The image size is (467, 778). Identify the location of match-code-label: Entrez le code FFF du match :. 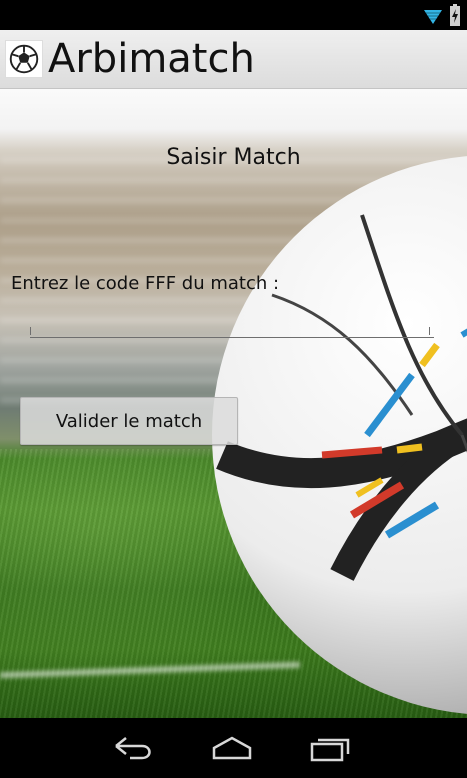
(145, 283).